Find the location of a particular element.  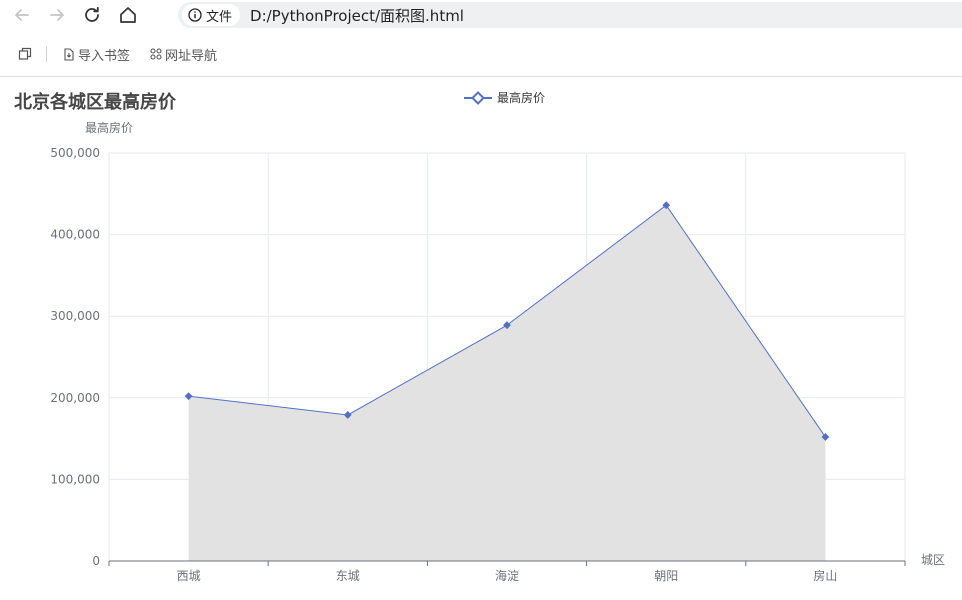

import-file-icon is located at coordinates (69, 54).